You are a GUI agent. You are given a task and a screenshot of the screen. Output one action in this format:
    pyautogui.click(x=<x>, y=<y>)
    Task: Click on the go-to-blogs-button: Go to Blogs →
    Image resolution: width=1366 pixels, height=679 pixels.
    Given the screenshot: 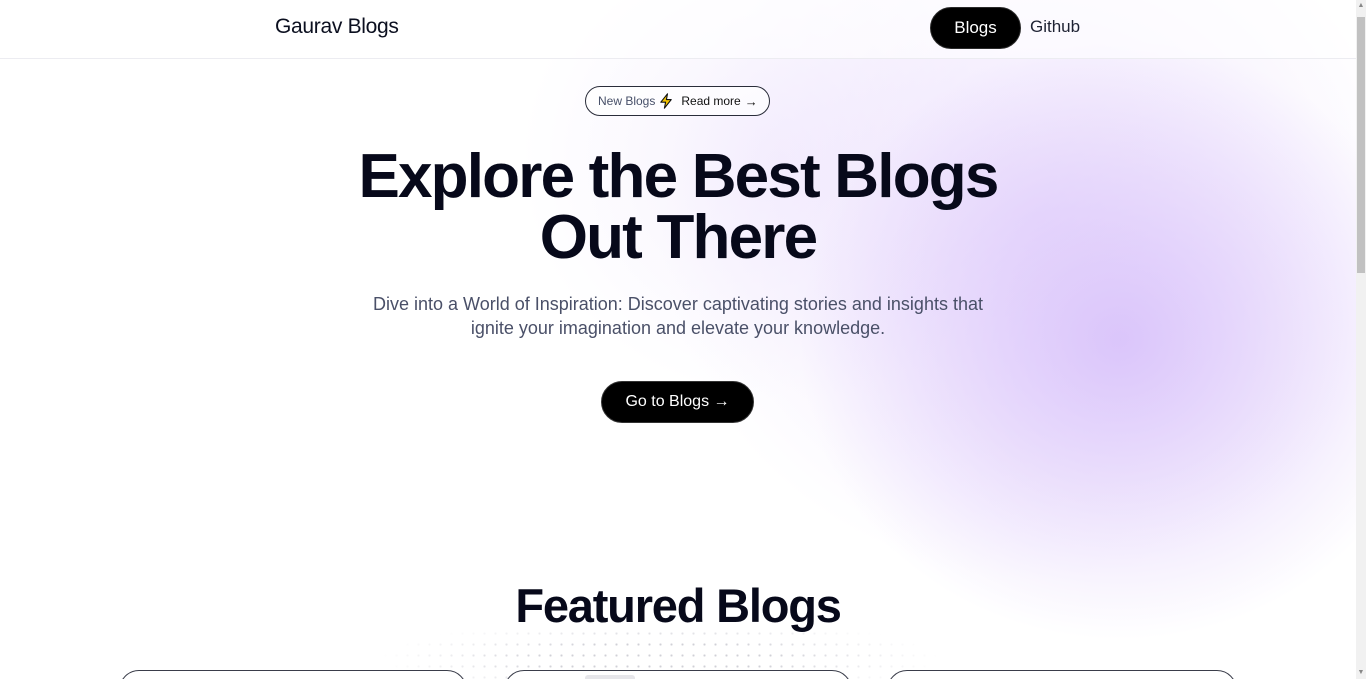 What is the action you would take?
    pyautogui.click(x=677, y=402)
    